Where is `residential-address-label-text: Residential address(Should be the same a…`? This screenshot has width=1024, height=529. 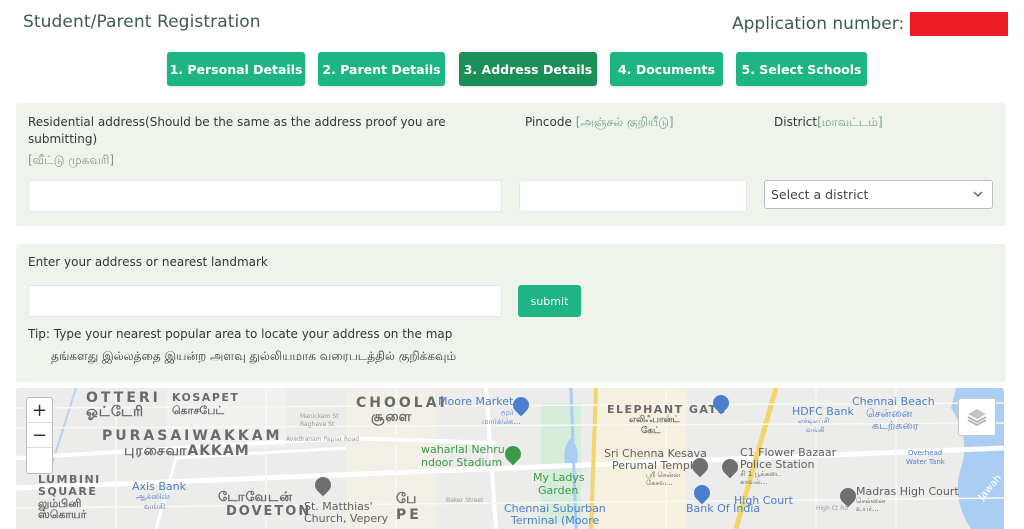
residential-address-label-text: Residential address(Should be the same a… is located at coordinates (237, 130).